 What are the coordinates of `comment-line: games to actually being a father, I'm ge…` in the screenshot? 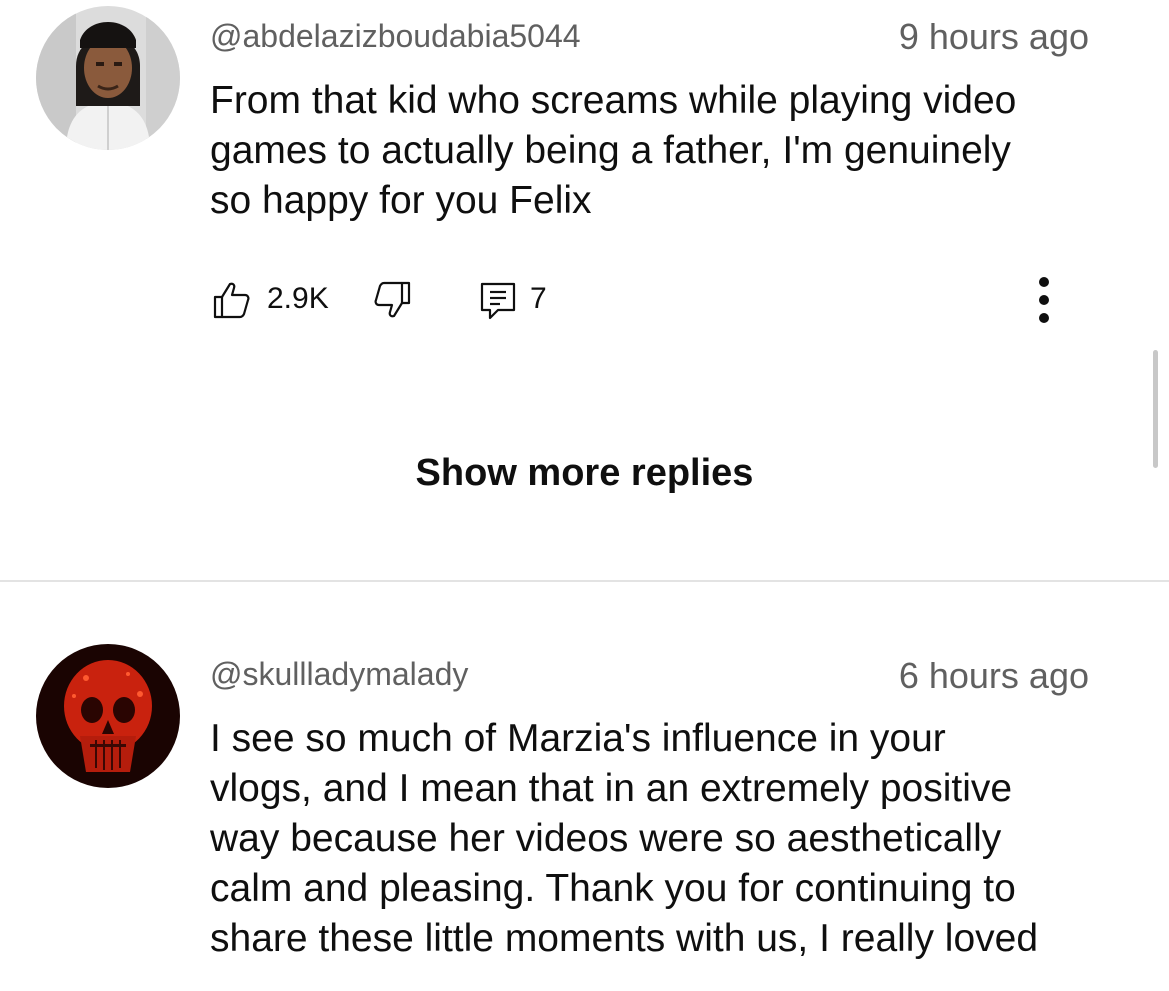 It's located at (610, 150).